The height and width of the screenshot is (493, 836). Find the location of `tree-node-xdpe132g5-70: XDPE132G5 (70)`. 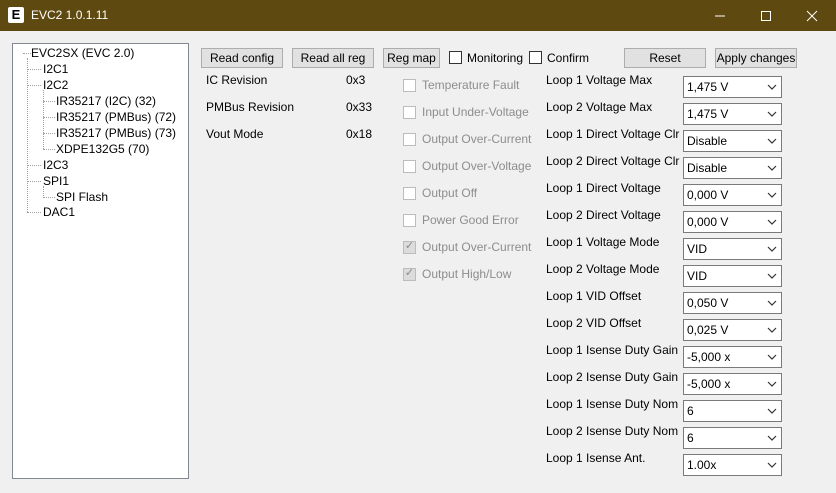

tree-node-xdpe132g5-70: XDPE132G5 (70) is located at coordinates (102, 149).